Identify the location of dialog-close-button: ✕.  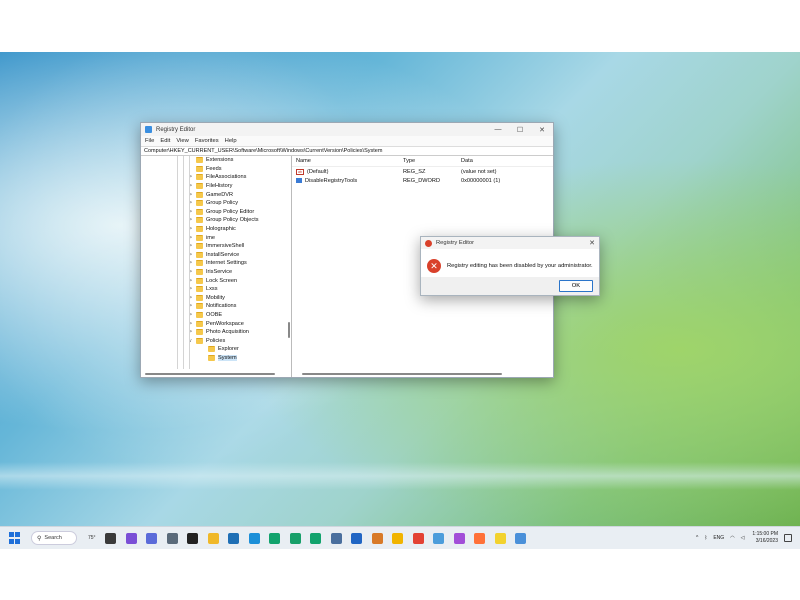
(592, 243).